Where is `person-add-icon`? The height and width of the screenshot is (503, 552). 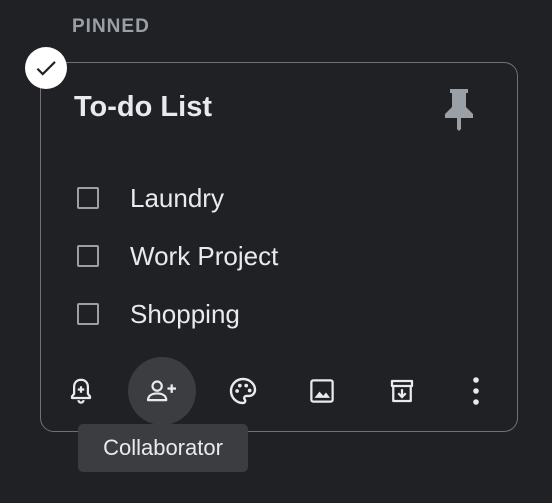 person-add-icon is located at coordinates (162, 391).